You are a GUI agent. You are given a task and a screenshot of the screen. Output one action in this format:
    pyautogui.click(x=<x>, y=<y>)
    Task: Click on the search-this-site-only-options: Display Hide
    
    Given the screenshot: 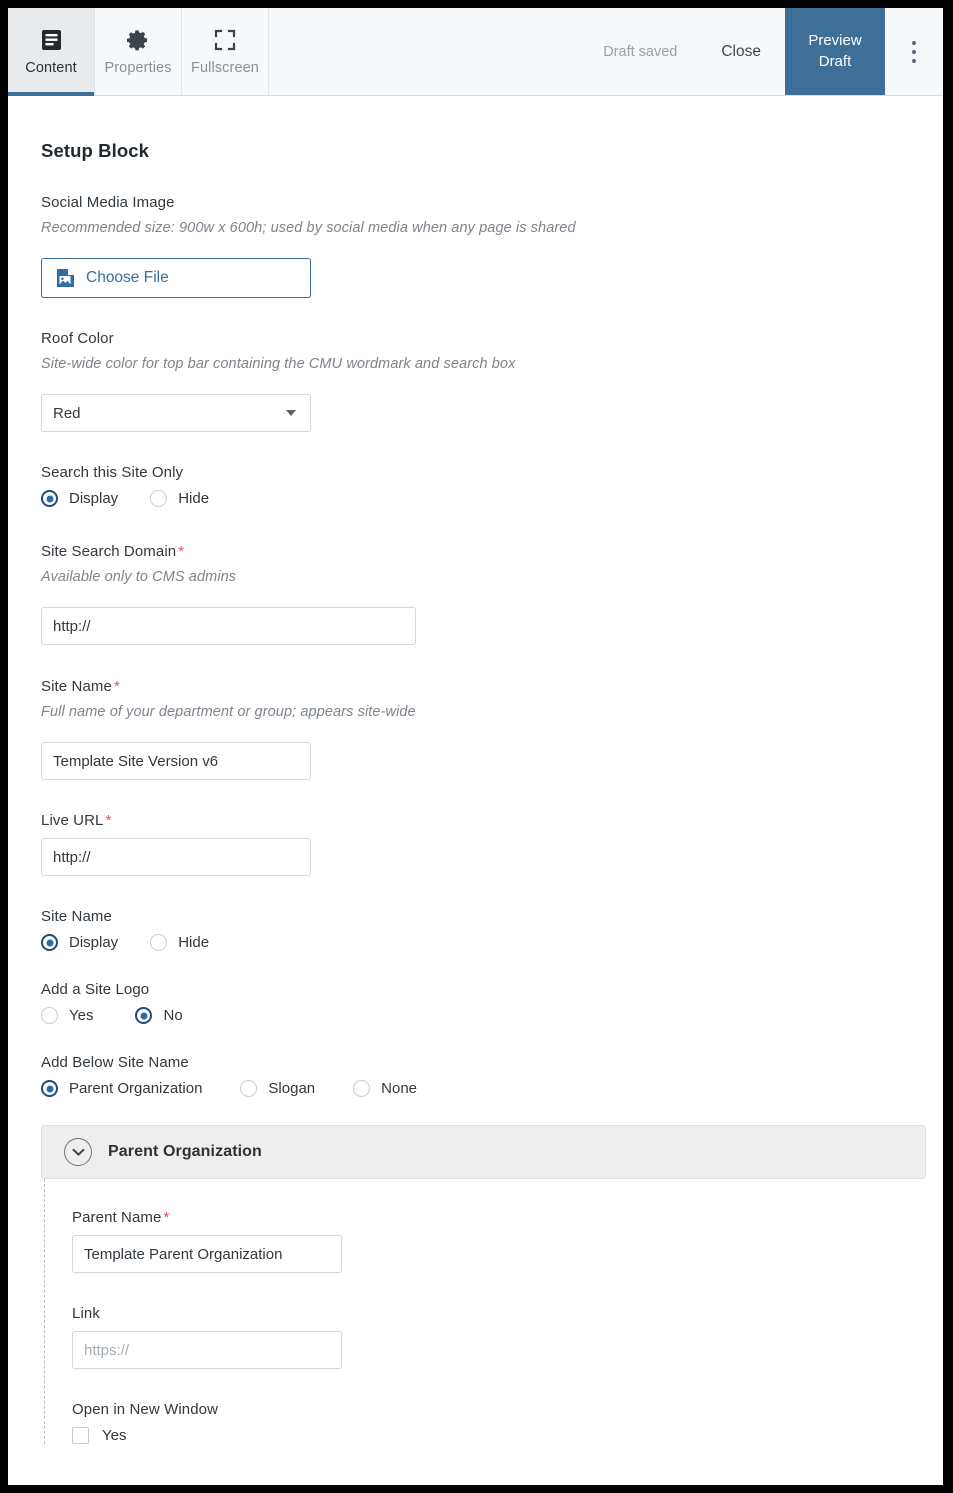 What is the action you would take?
    pyautogui.click(x=492, y=498)
    